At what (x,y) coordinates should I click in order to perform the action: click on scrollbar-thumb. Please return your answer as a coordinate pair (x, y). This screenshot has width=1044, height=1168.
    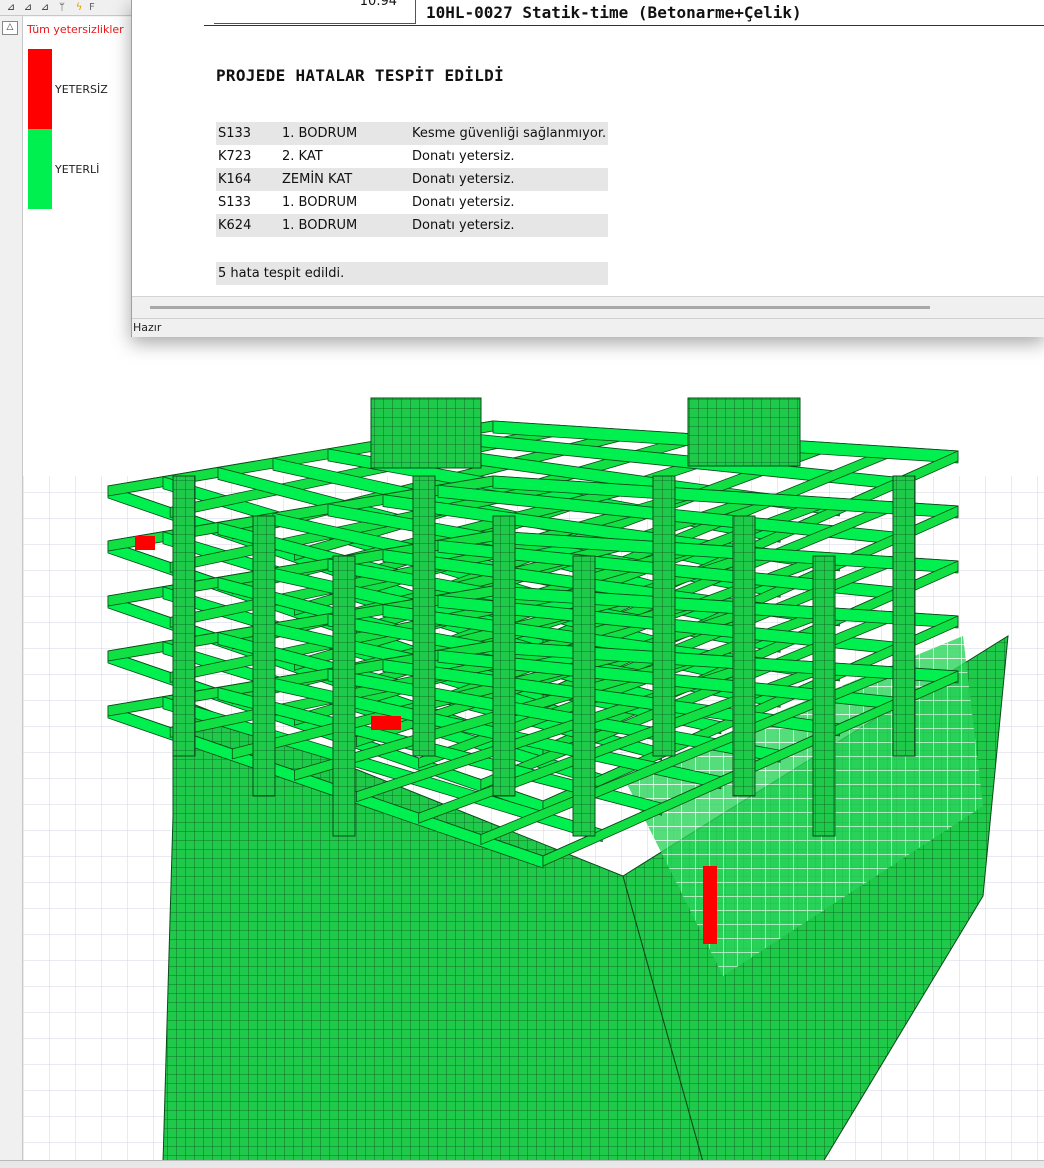
    Looking at the image, I should click on (540, 307).